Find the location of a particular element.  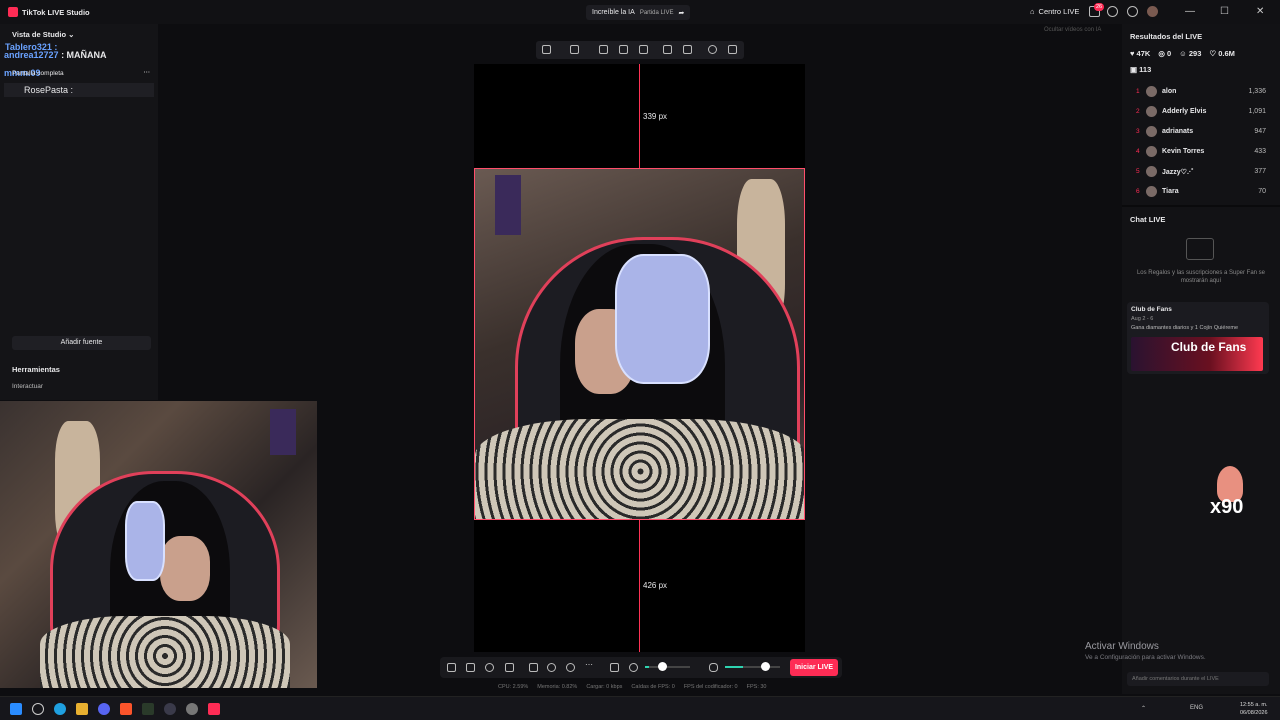

more-options-icon: ⋯ is located at coordinates (147, 72).